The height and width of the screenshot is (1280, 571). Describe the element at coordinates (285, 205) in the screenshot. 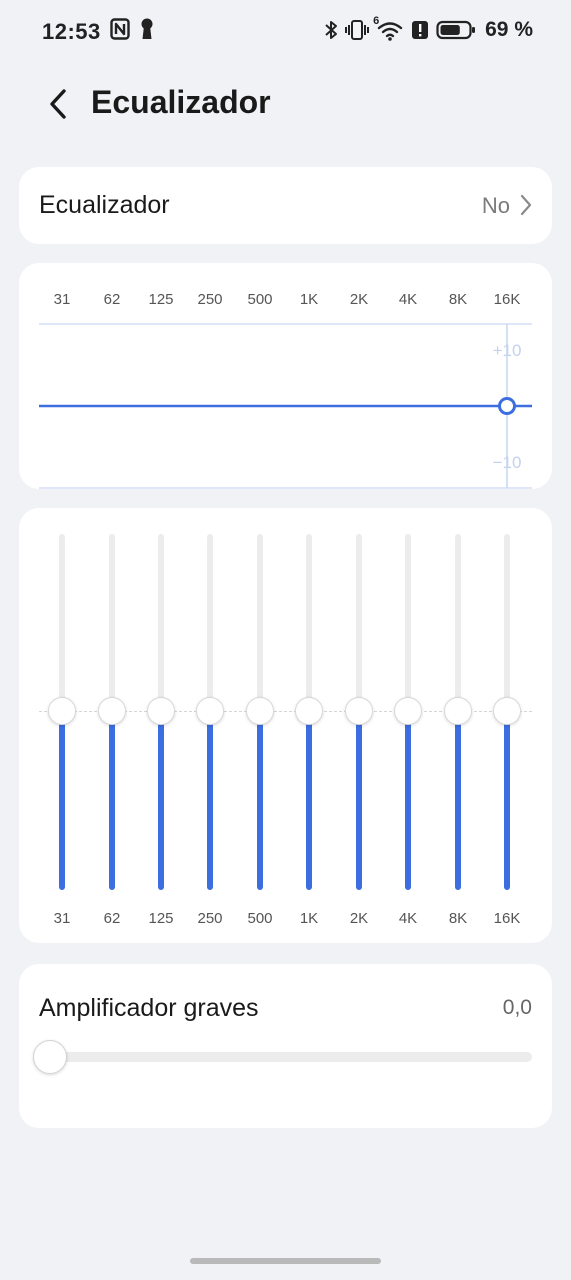

I see `equalizer-toggle-row: Ecualizador No` at that location.